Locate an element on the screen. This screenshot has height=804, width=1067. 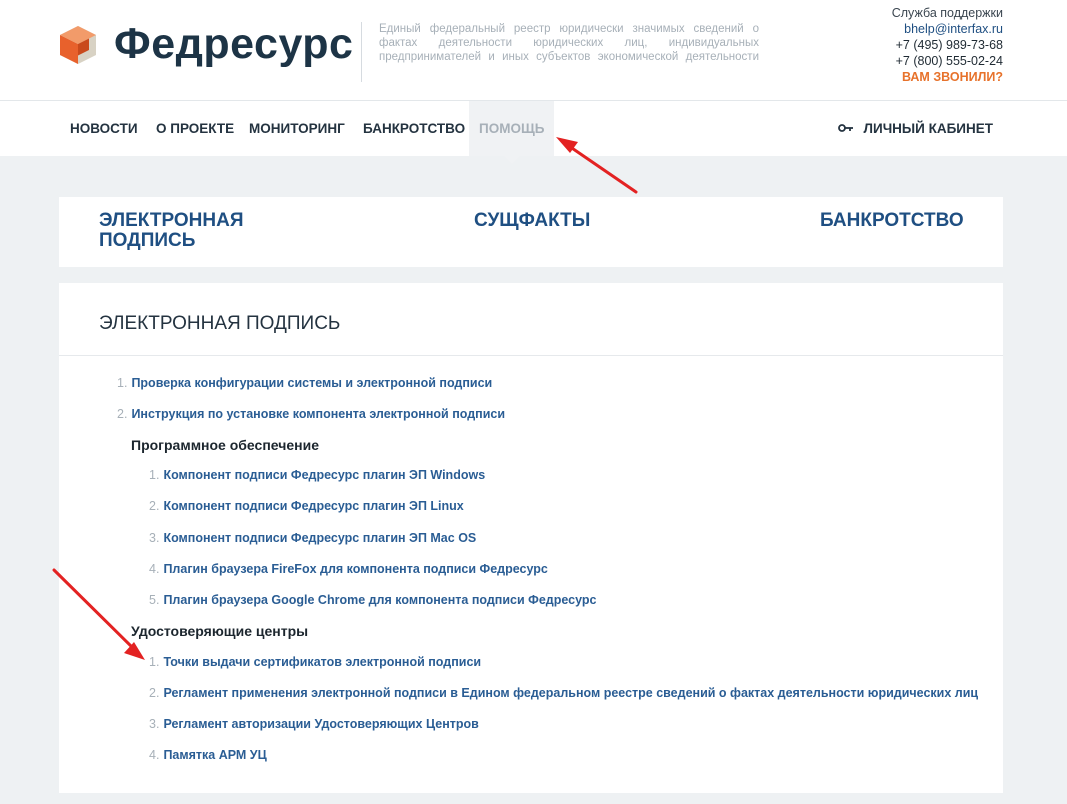
support-phone-1: +7 (495) 989-73-68 is located at coordinates (947, 45).